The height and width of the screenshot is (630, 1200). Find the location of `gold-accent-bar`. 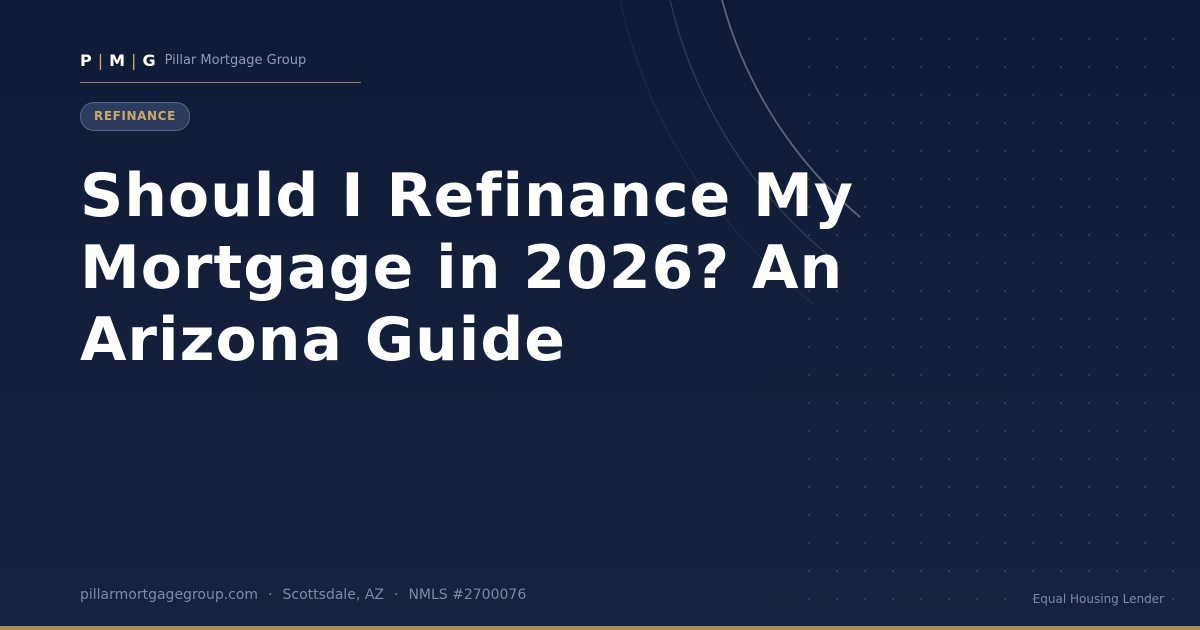

gold-accent-bar is located at coordinates (600, 628).